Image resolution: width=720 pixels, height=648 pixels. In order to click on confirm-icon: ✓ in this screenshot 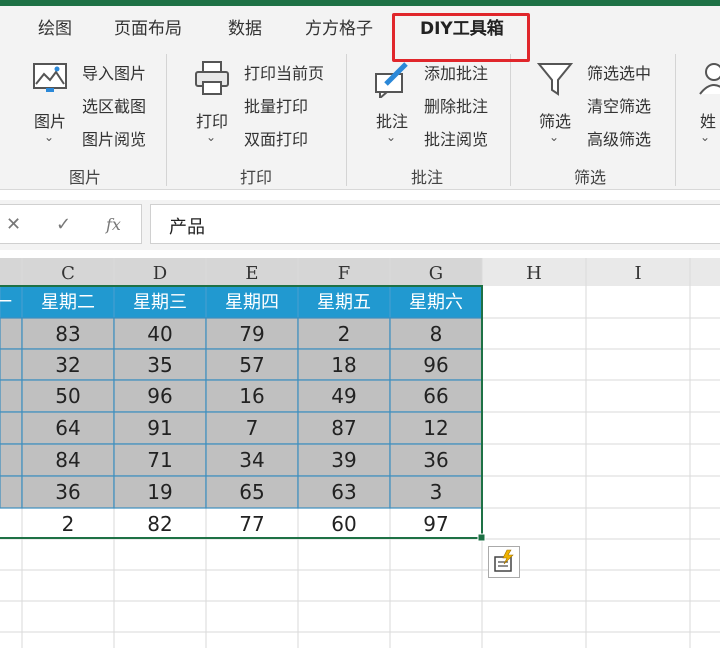, I will do `click(63, 224)`.